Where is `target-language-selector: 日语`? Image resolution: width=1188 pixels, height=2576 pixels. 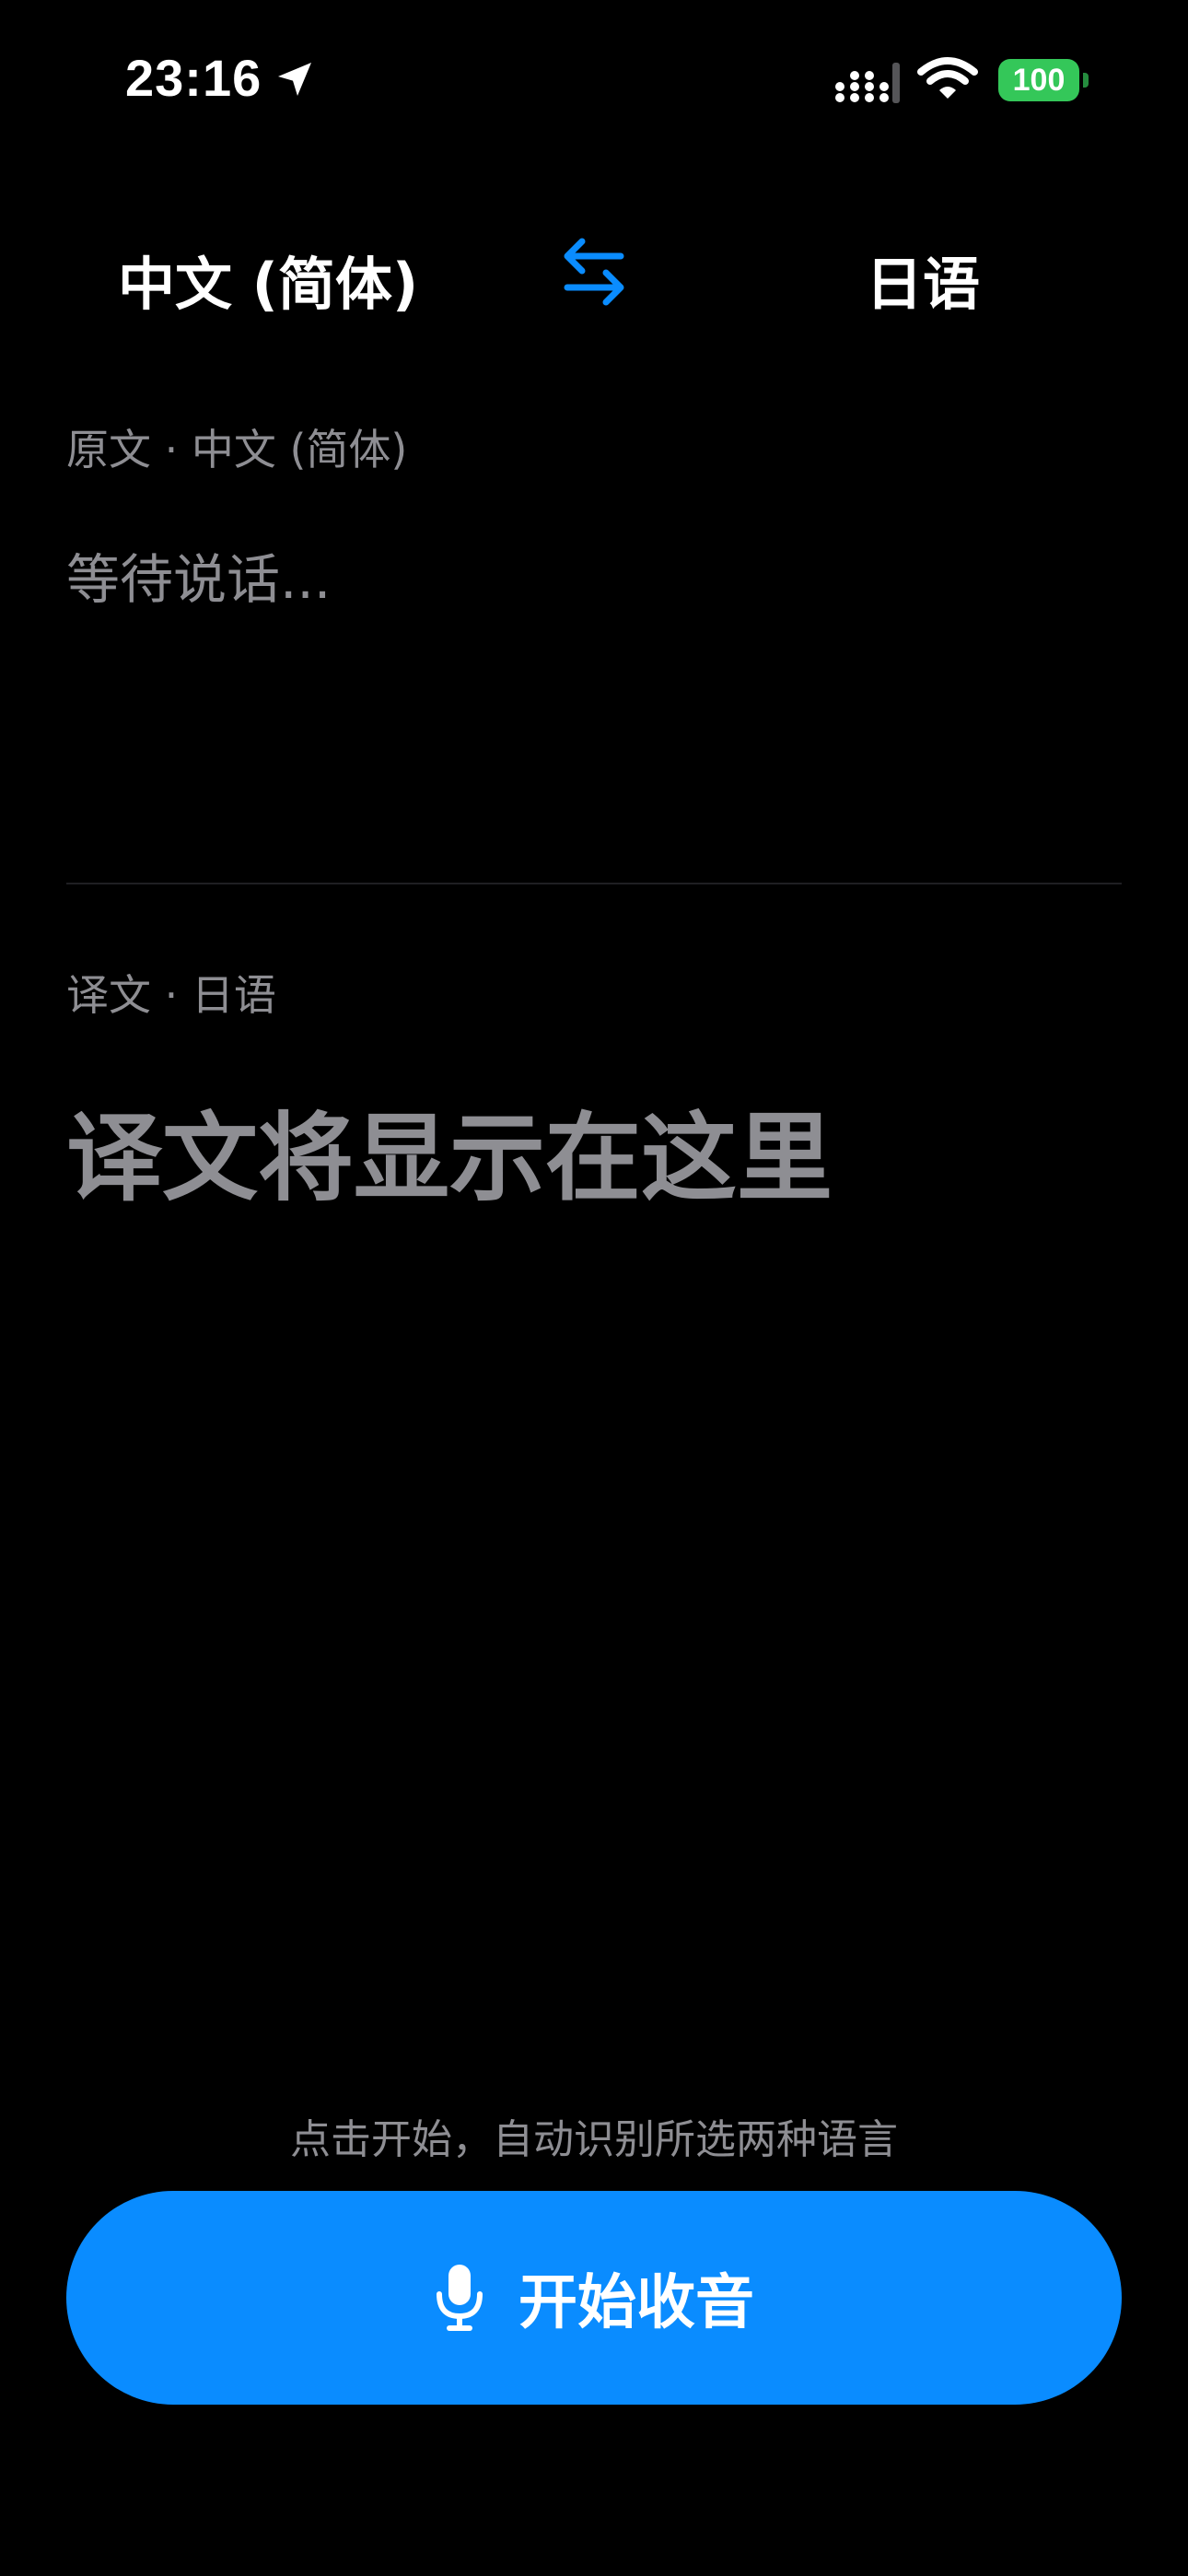 target-language-selector: 日语 is located at coordinates (923, 279).